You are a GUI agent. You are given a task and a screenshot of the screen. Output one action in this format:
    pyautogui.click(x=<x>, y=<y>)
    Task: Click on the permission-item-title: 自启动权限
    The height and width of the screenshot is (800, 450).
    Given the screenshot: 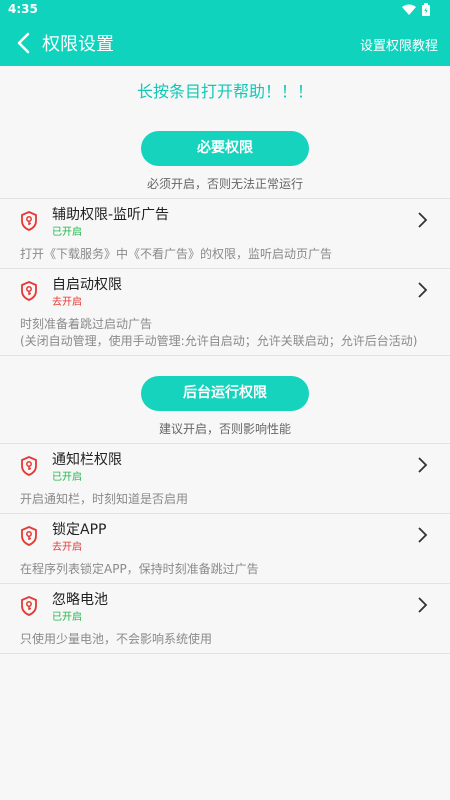 What is the action you would take?
    pyautogui.click(x=87, y=285)
    